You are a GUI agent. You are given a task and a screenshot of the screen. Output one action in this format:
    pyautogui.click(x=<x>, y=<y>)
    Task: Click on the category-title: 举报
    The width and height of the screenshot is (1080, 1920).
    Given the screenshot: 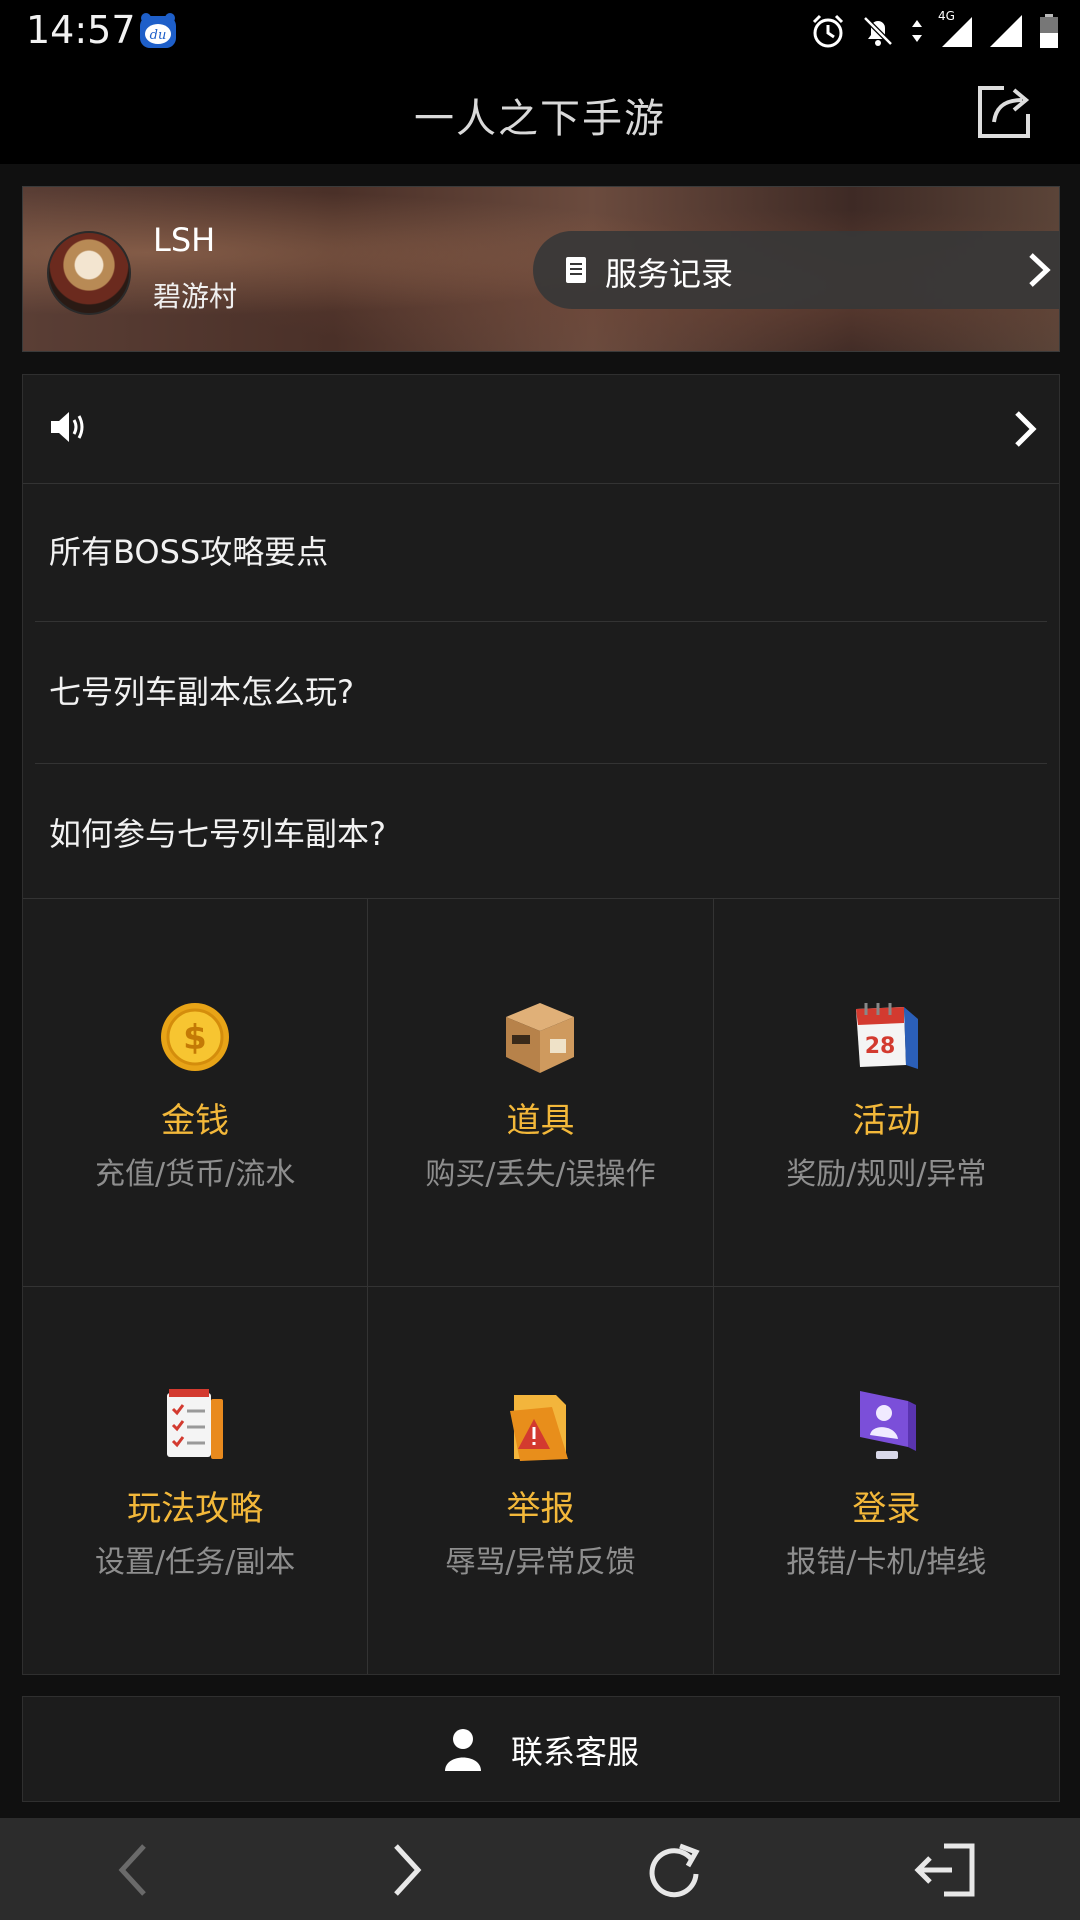 What is the action you would take?
    pyautogui.click(x=540, y=1509)
    